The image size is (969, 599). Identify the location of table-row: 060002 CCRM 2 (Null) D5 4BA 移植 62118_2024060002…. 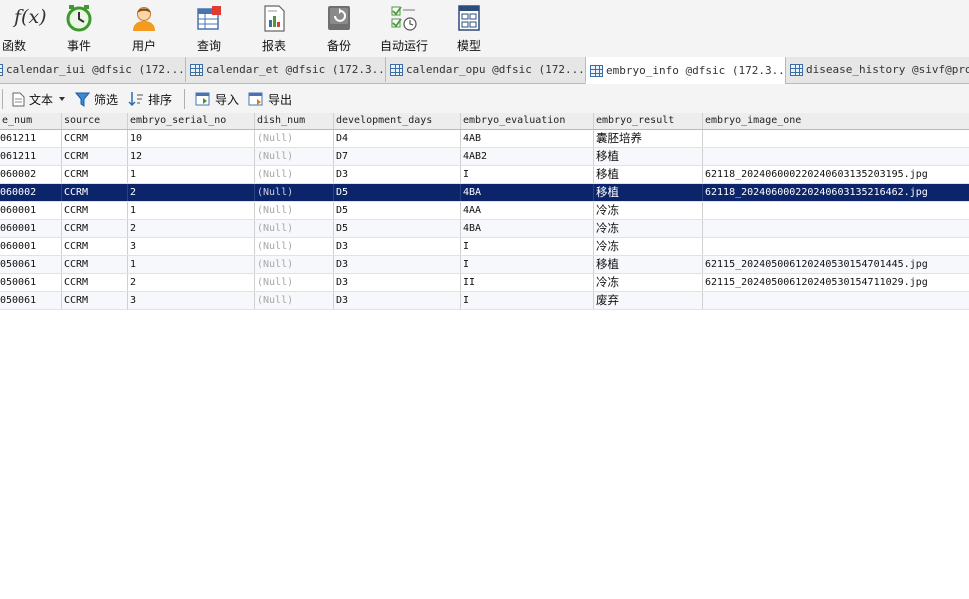
(484, 193).